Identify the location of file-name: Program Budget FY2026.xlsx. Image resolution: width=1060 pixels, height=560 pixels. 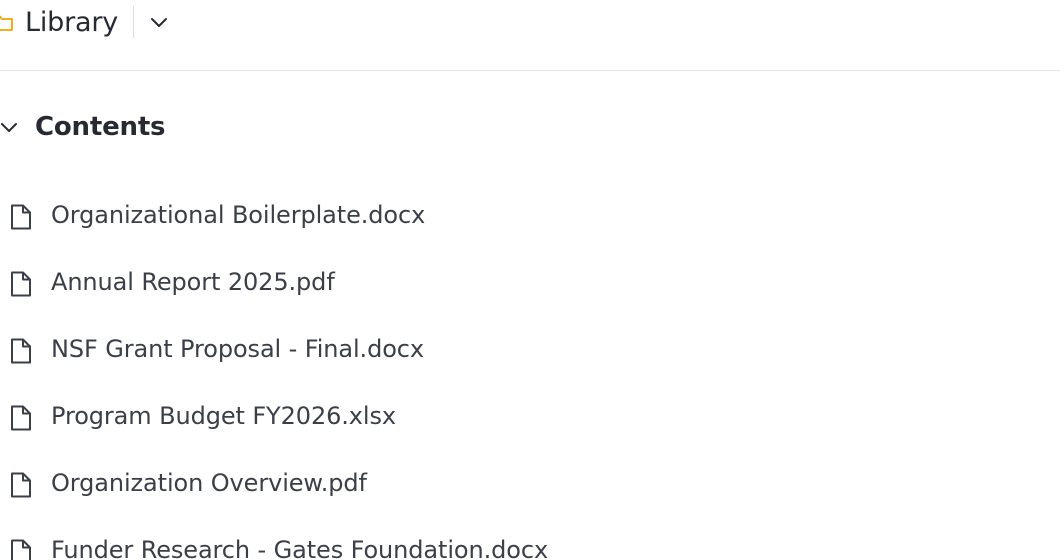
(223, 416).